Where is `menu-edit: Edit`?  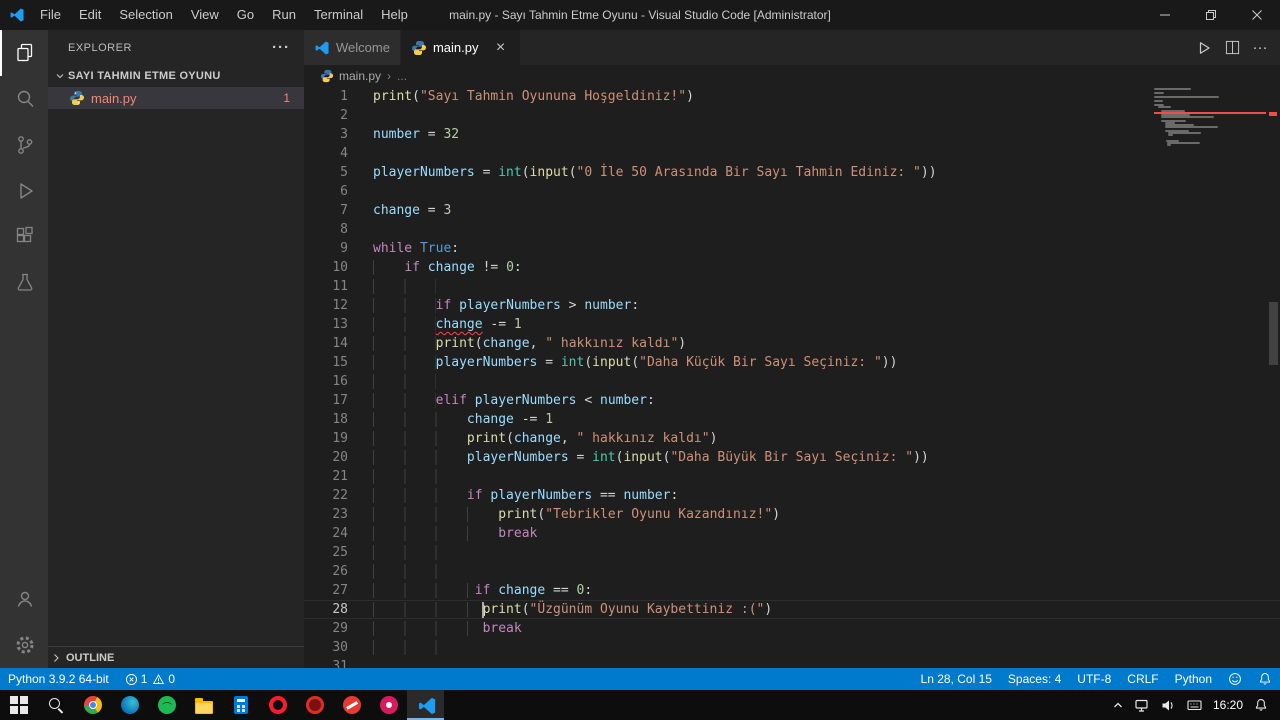
menu-edit: Edit is located at coordinates (90, 15).